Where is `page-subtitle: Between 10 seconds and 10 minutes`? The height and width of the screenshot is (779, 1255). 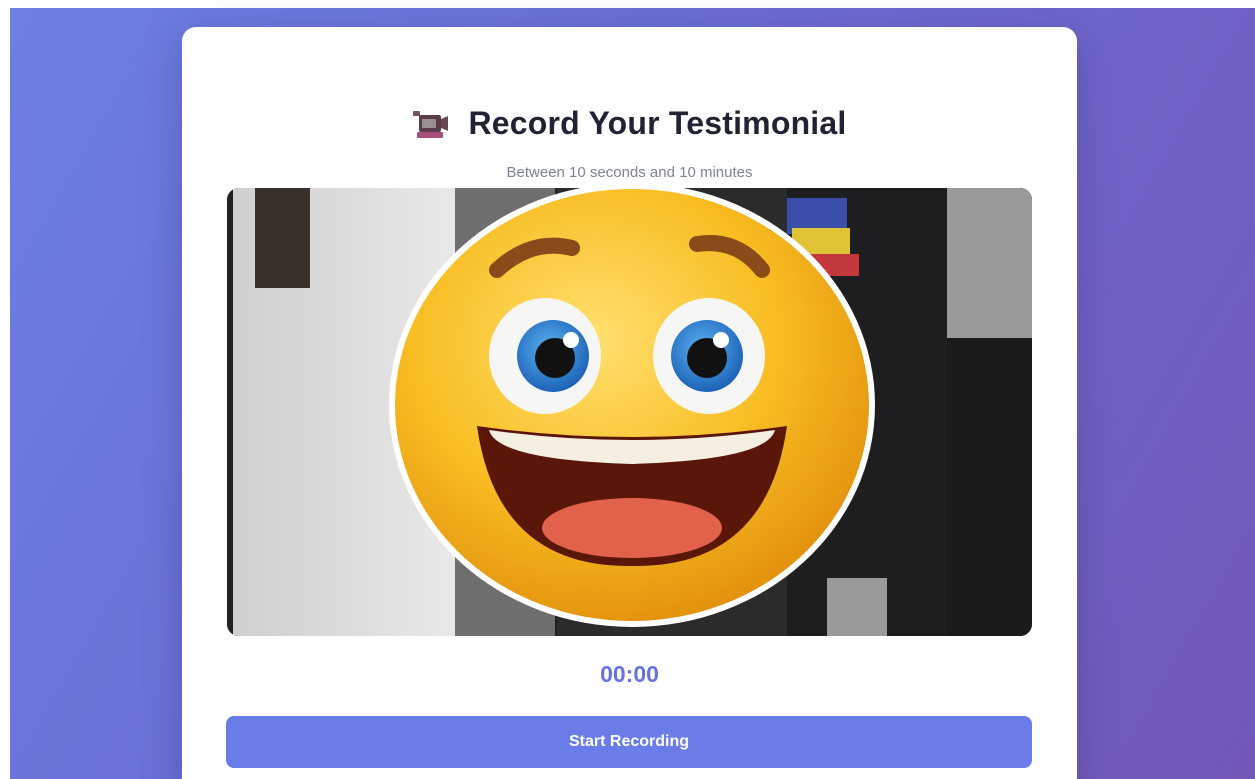 page-subtitle: Between 10 seconds and 10 minutes is located at coordinates (629, 172).